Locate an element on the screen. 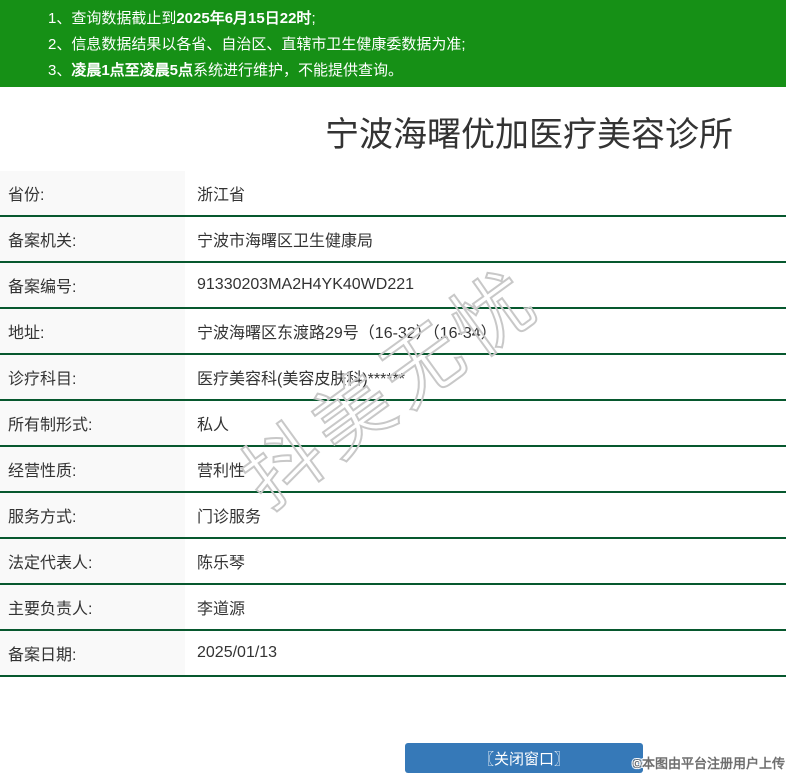 The image size is (786, 775). row-value: 李道源 is located at coordinates (221, 609).